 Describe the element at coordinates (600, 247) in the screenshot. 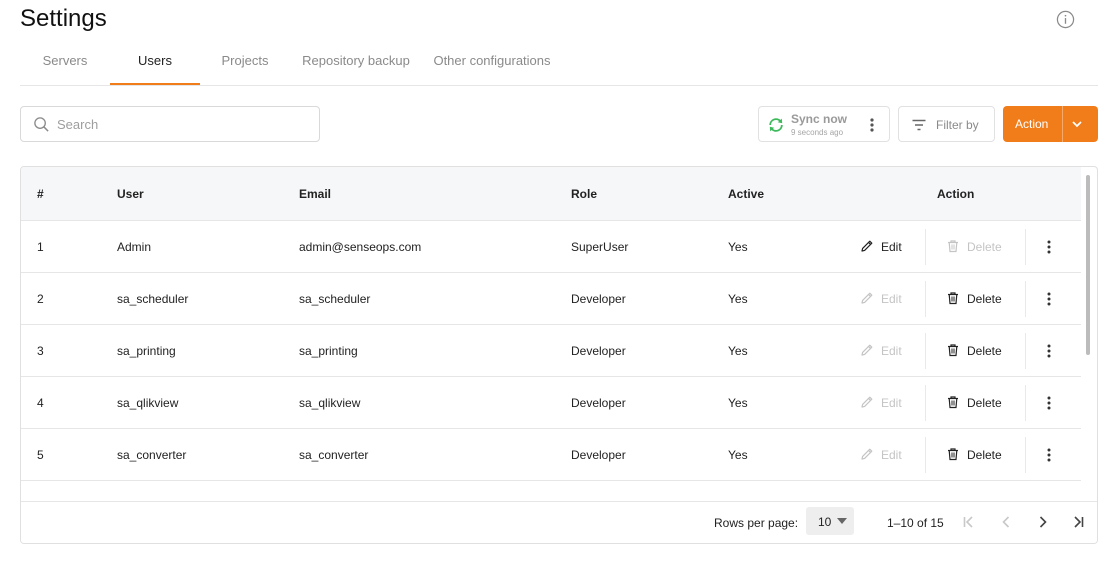

I see `row-role: SuperUser` at that location.